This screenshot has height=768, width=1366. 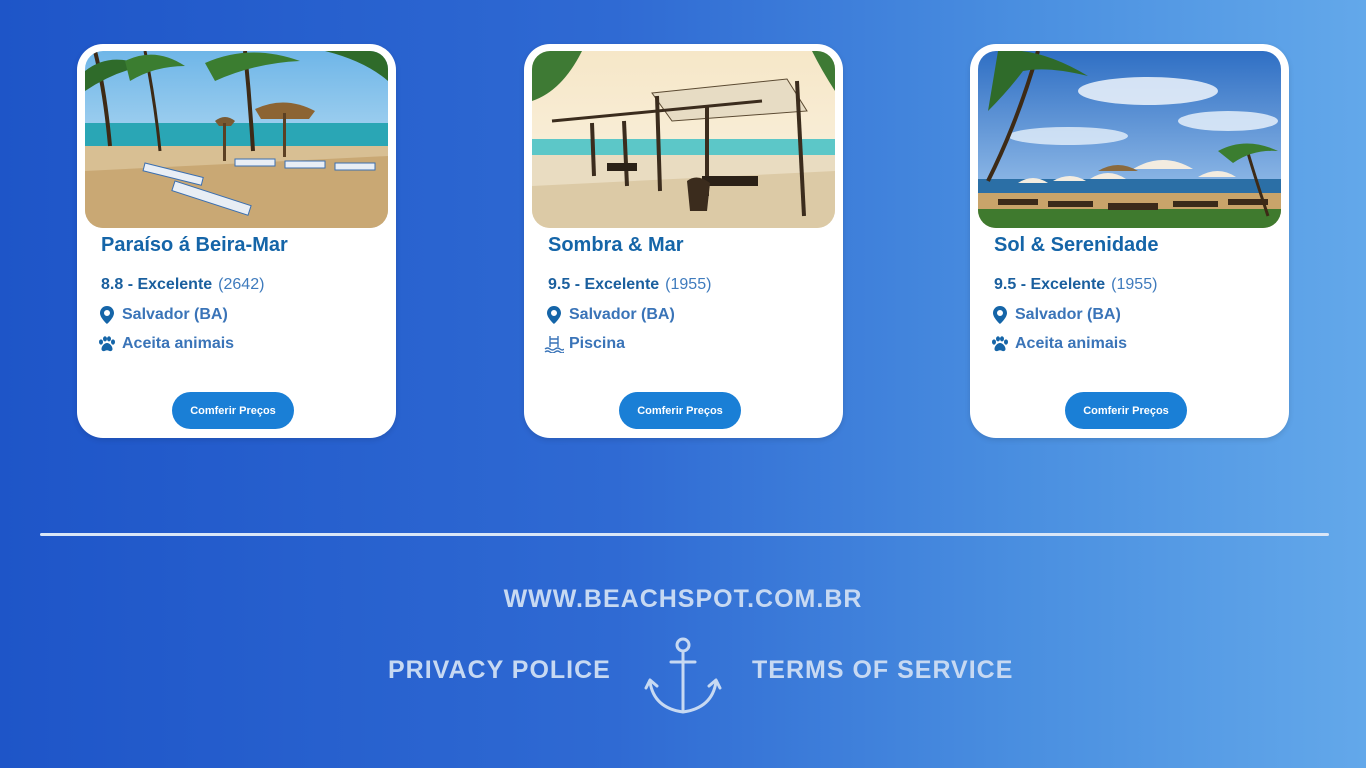 I want to click on pool-icon, so click(x=554, y=344).